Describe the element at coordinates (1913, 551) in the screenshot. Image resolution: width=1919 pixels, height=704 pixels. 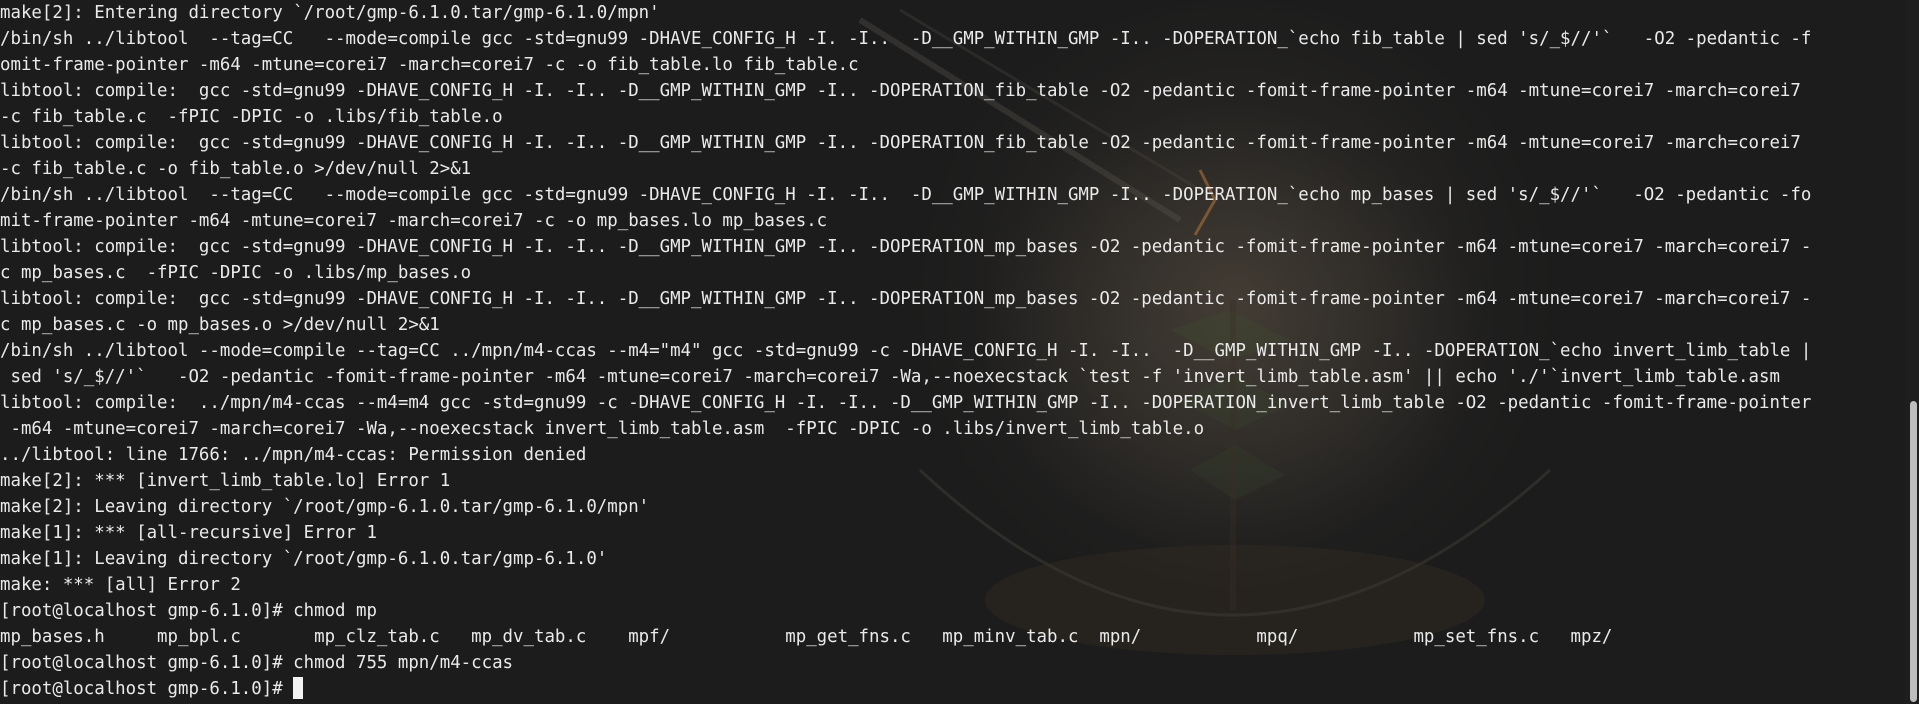
I see `scrollbar-thumb` at that location.